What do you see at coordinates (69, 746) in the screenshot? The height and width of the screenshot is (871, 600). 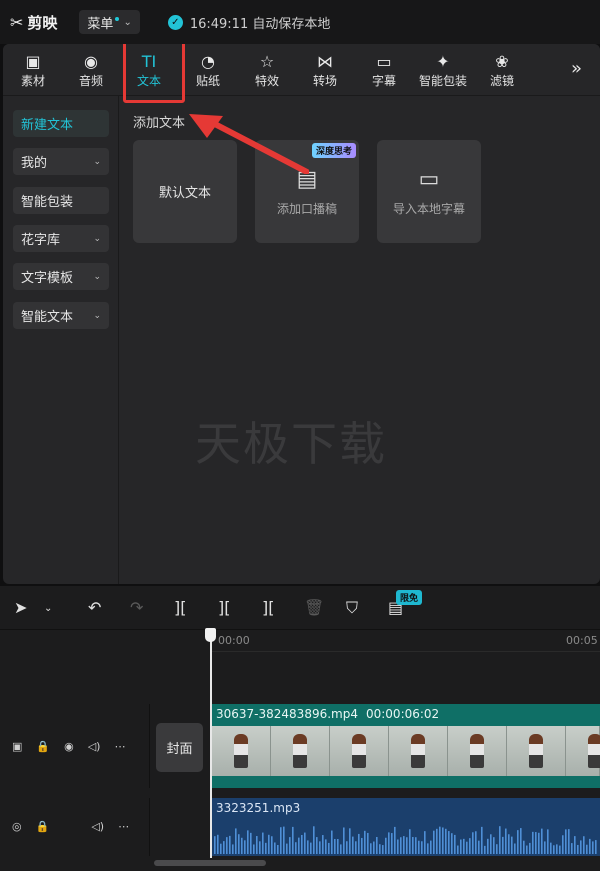 I see `eye-icon: ◉` at bounding box center [69, 746].